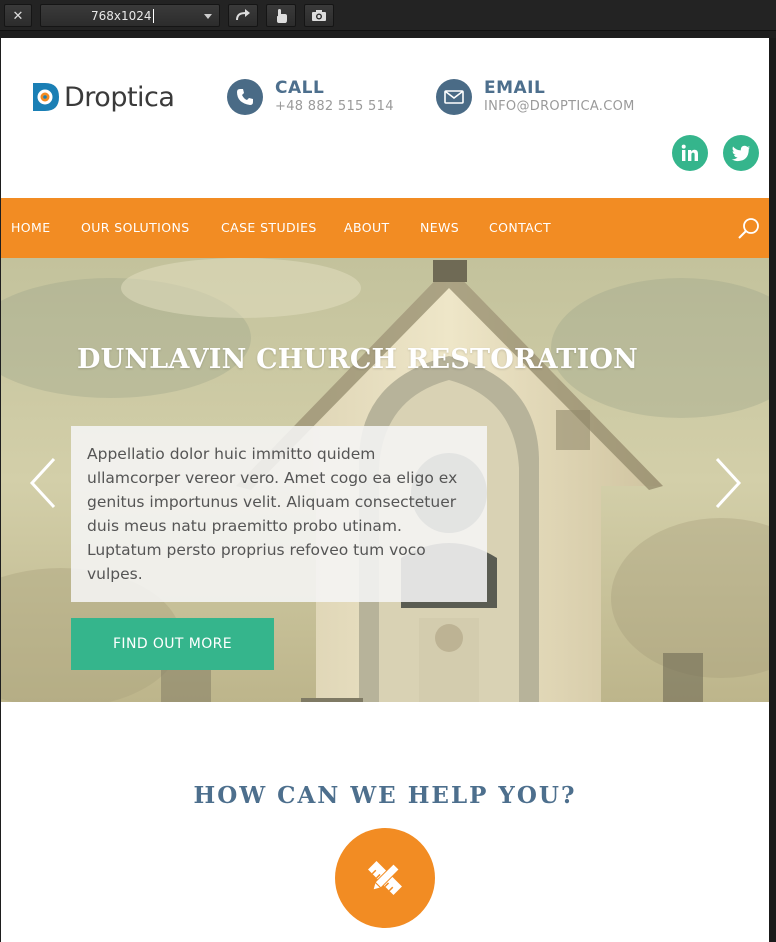 The image size is (776, 942). Describe the element at coordinates (269, 228) in the screenshot. I see `nav-item-case-studies: CASE STUDIES` at that location.